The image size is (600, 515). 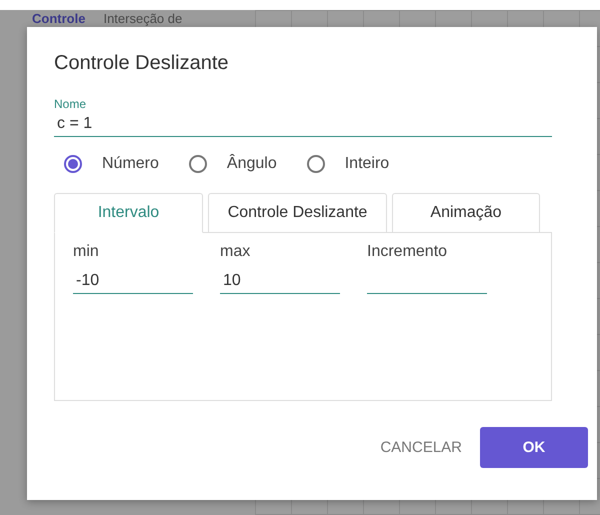 What do you see at coordinates (236, 252) in the screenshot?
I see `field-label: max` at bounding box center [236, 252].